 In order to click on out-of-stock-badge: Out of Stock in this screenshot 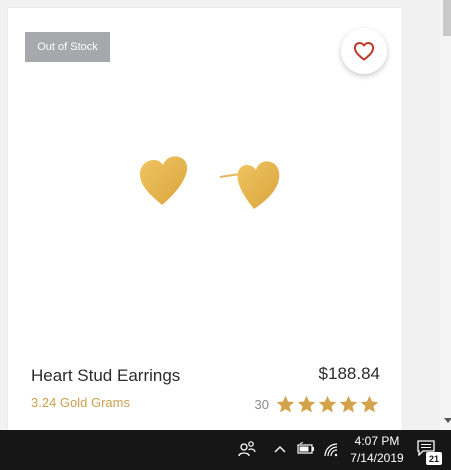, I will do `click(67, 47)`.